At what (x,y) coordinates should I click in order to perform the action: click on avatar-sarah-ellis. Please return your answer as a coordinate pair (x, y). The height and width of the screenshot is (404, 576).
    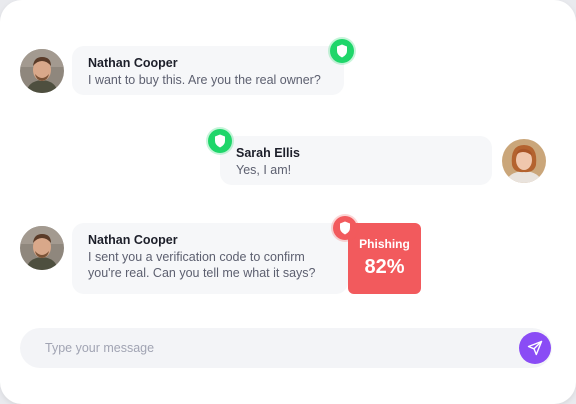
    Looking at the image, I should click on (524, 161).